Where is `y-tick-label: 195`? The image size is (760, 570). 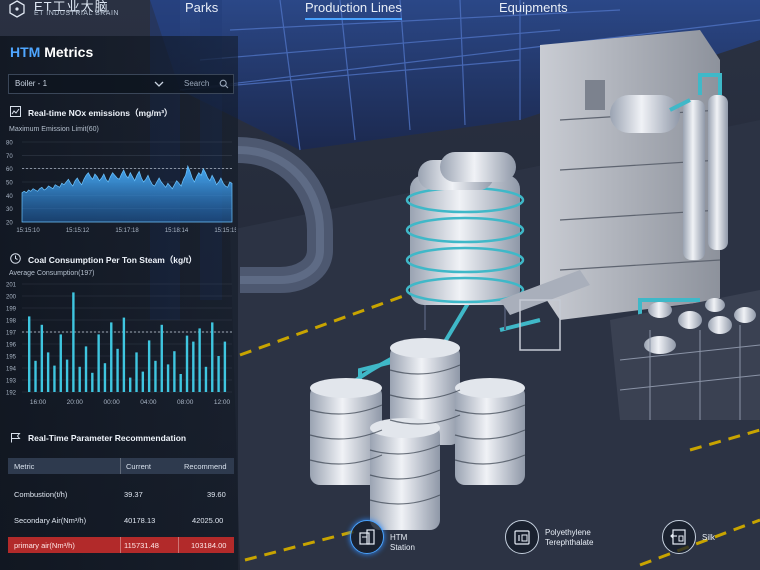 y-tick-label: 195 is located at coordinates (11, 358).